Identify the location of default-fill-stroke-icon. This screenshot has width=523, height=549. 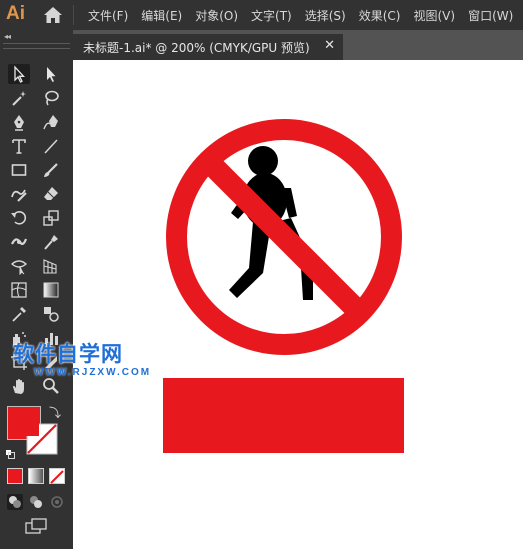
(10, 451).